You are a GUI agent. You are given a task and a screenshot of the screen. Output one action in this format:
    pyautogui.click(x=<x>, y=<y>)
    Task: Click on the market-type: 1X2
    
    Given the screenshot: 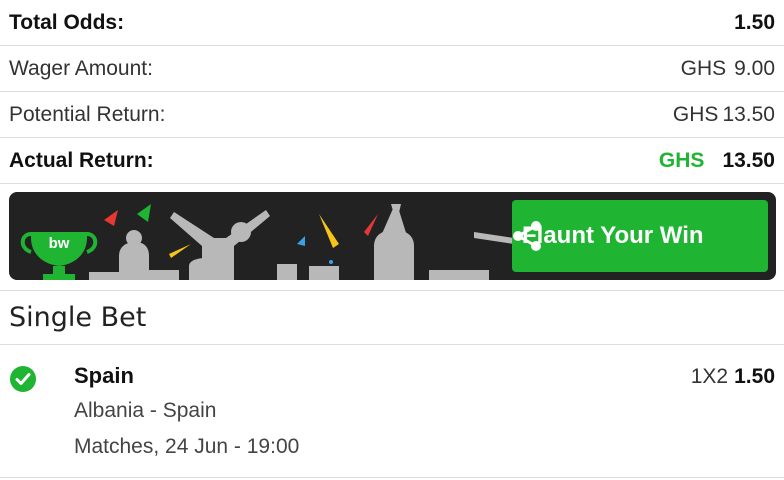 What is the action you would take?
    pyautogui.click(x=709, y=376)
    